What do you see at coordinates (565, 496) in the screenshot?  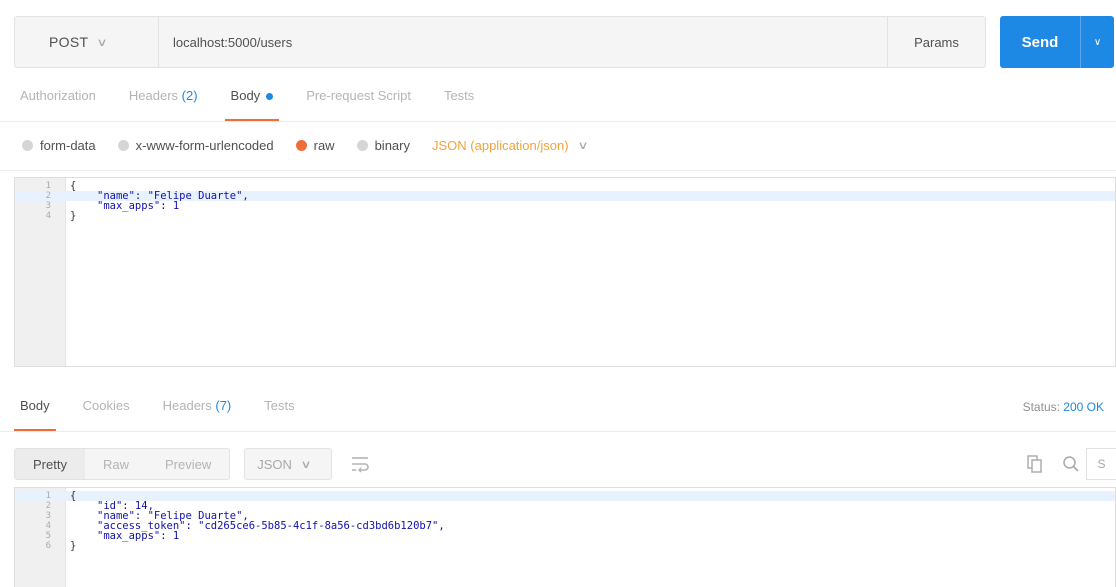 I see `code-line: 1{` at bounding box center [565, 496].